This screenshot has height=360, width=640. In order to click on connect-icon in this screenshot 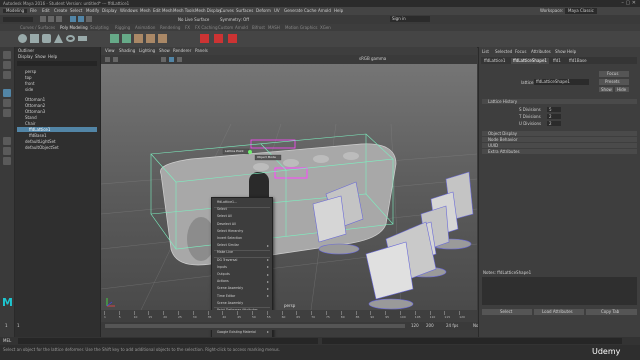, I will do `click(232, 38)`.